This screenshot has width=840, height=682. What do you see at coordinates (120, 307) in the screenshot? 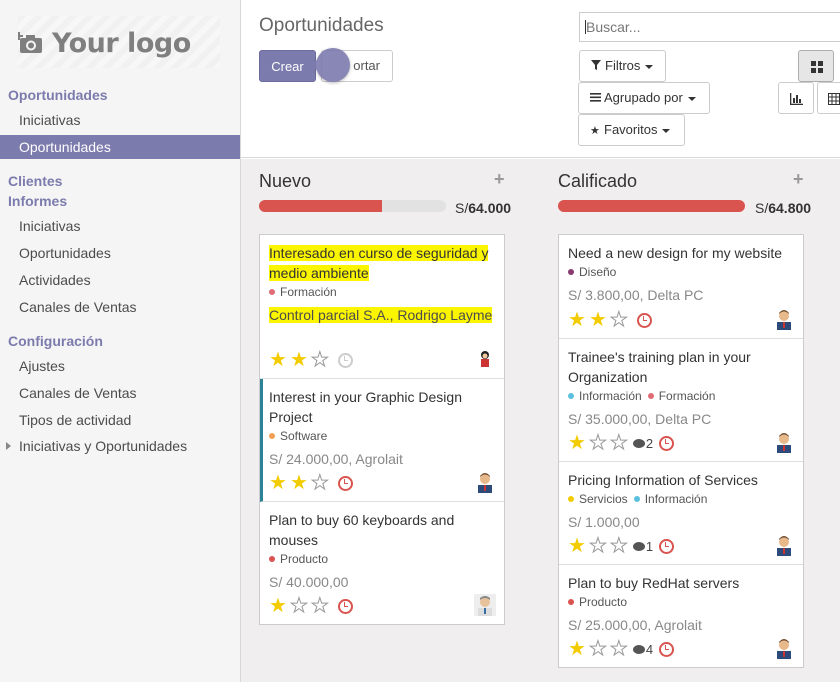
I see `menu-item-canales-de-ventas: Canales de Ventas` at bounding box center [120, 307].